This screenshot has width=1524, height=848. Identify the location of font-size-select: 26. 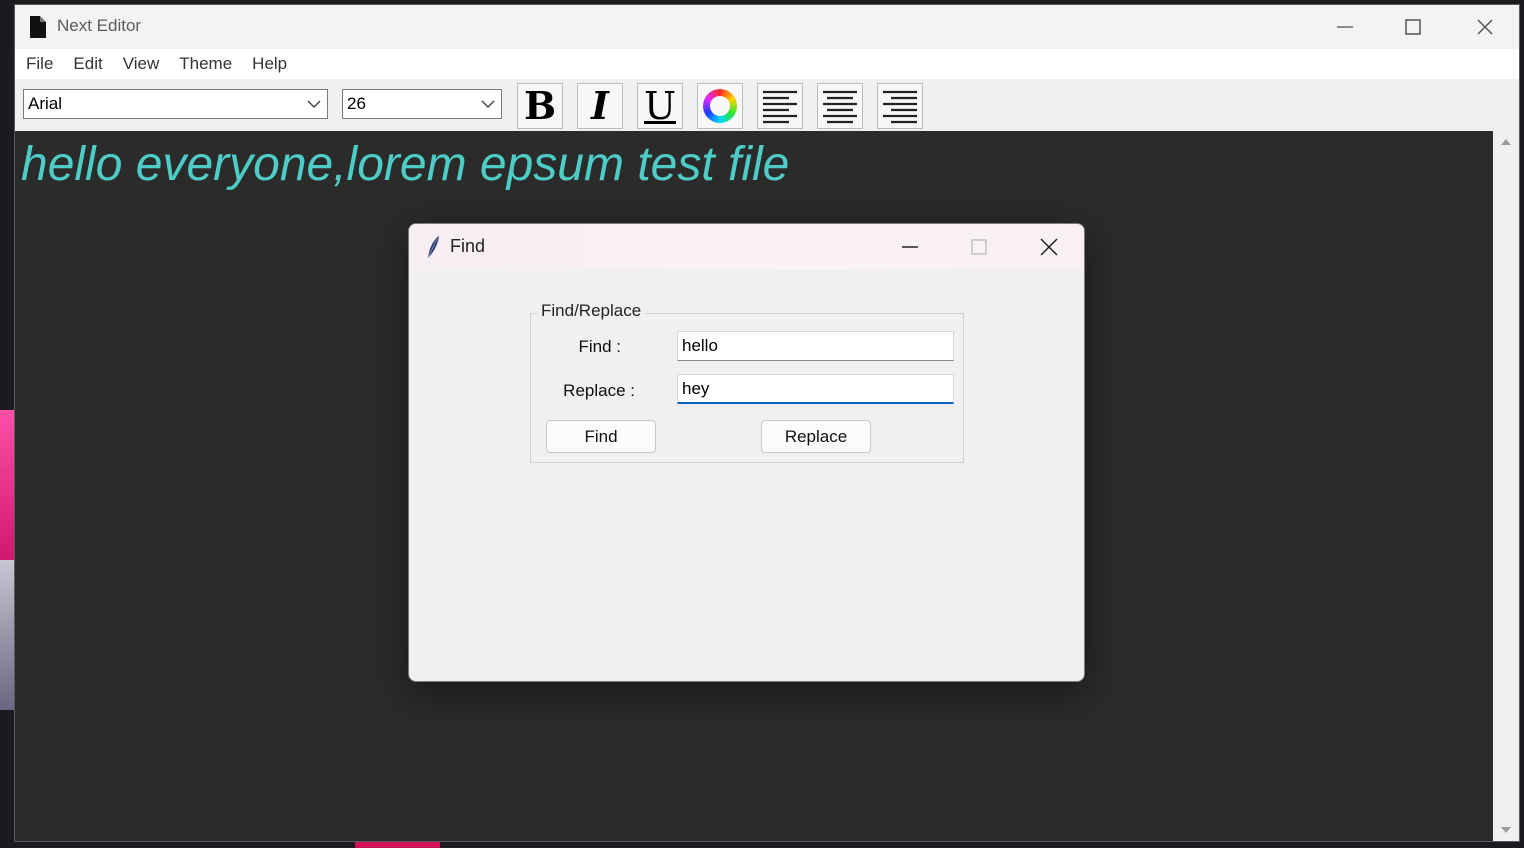
(422, 104).